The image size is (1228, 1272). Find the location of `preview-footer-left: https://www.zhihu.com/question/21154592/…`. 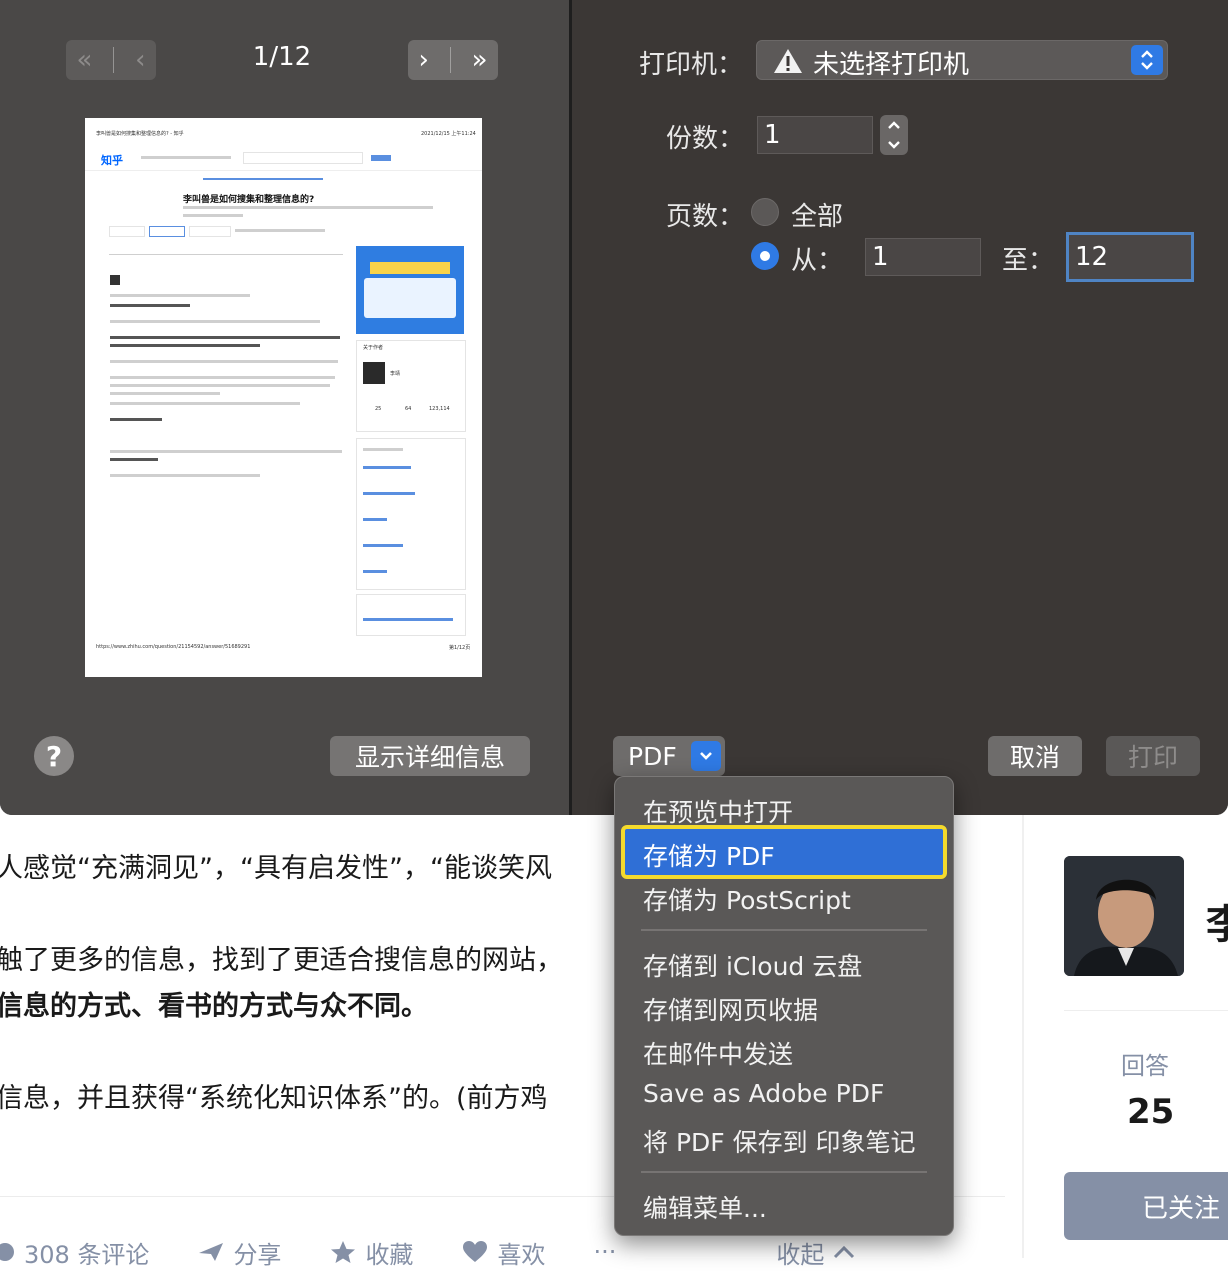

preview-footer-left: https://www.zhihu.com/question/21154592/… is located at coordinates (173, 647).